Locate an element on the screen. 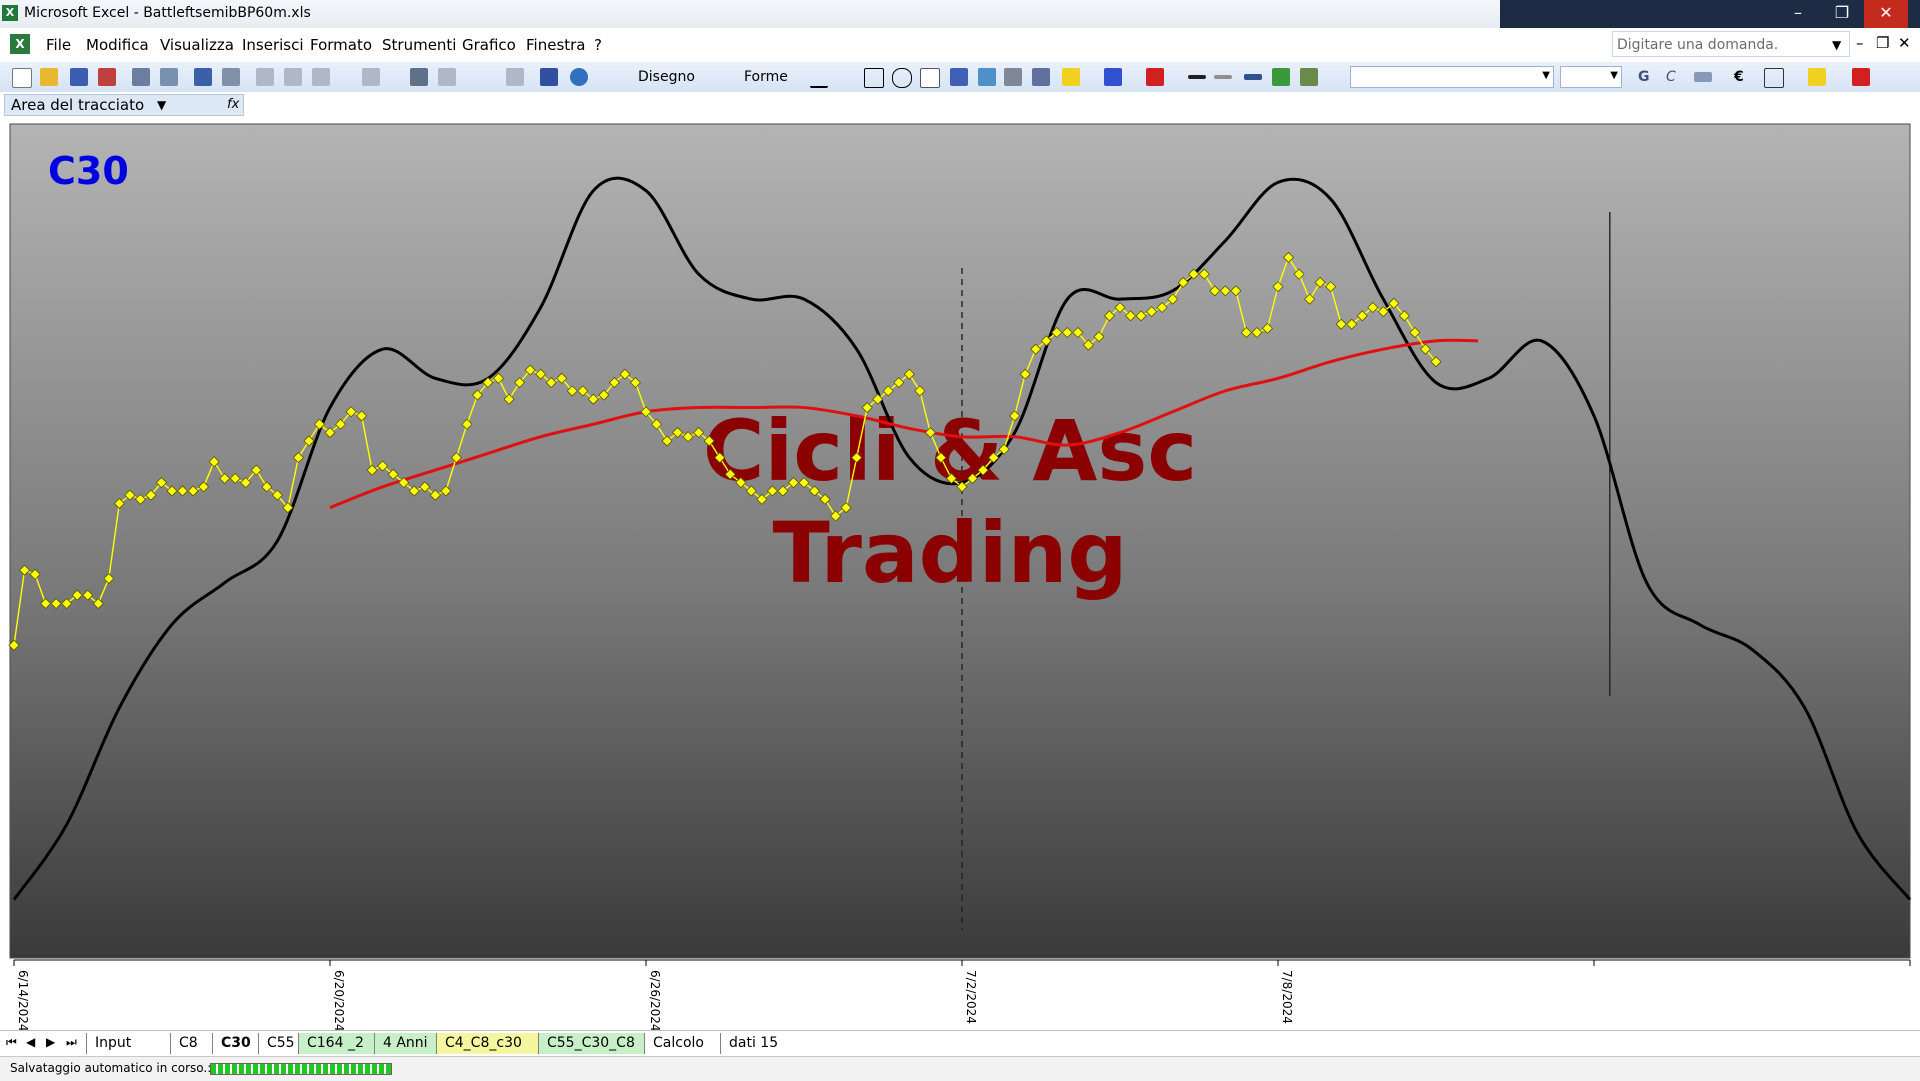 The width and height of the screenshot is (1920, 1081). sheet-tab-4-anni: 4 Anni is located at coordinates (405, 1043).